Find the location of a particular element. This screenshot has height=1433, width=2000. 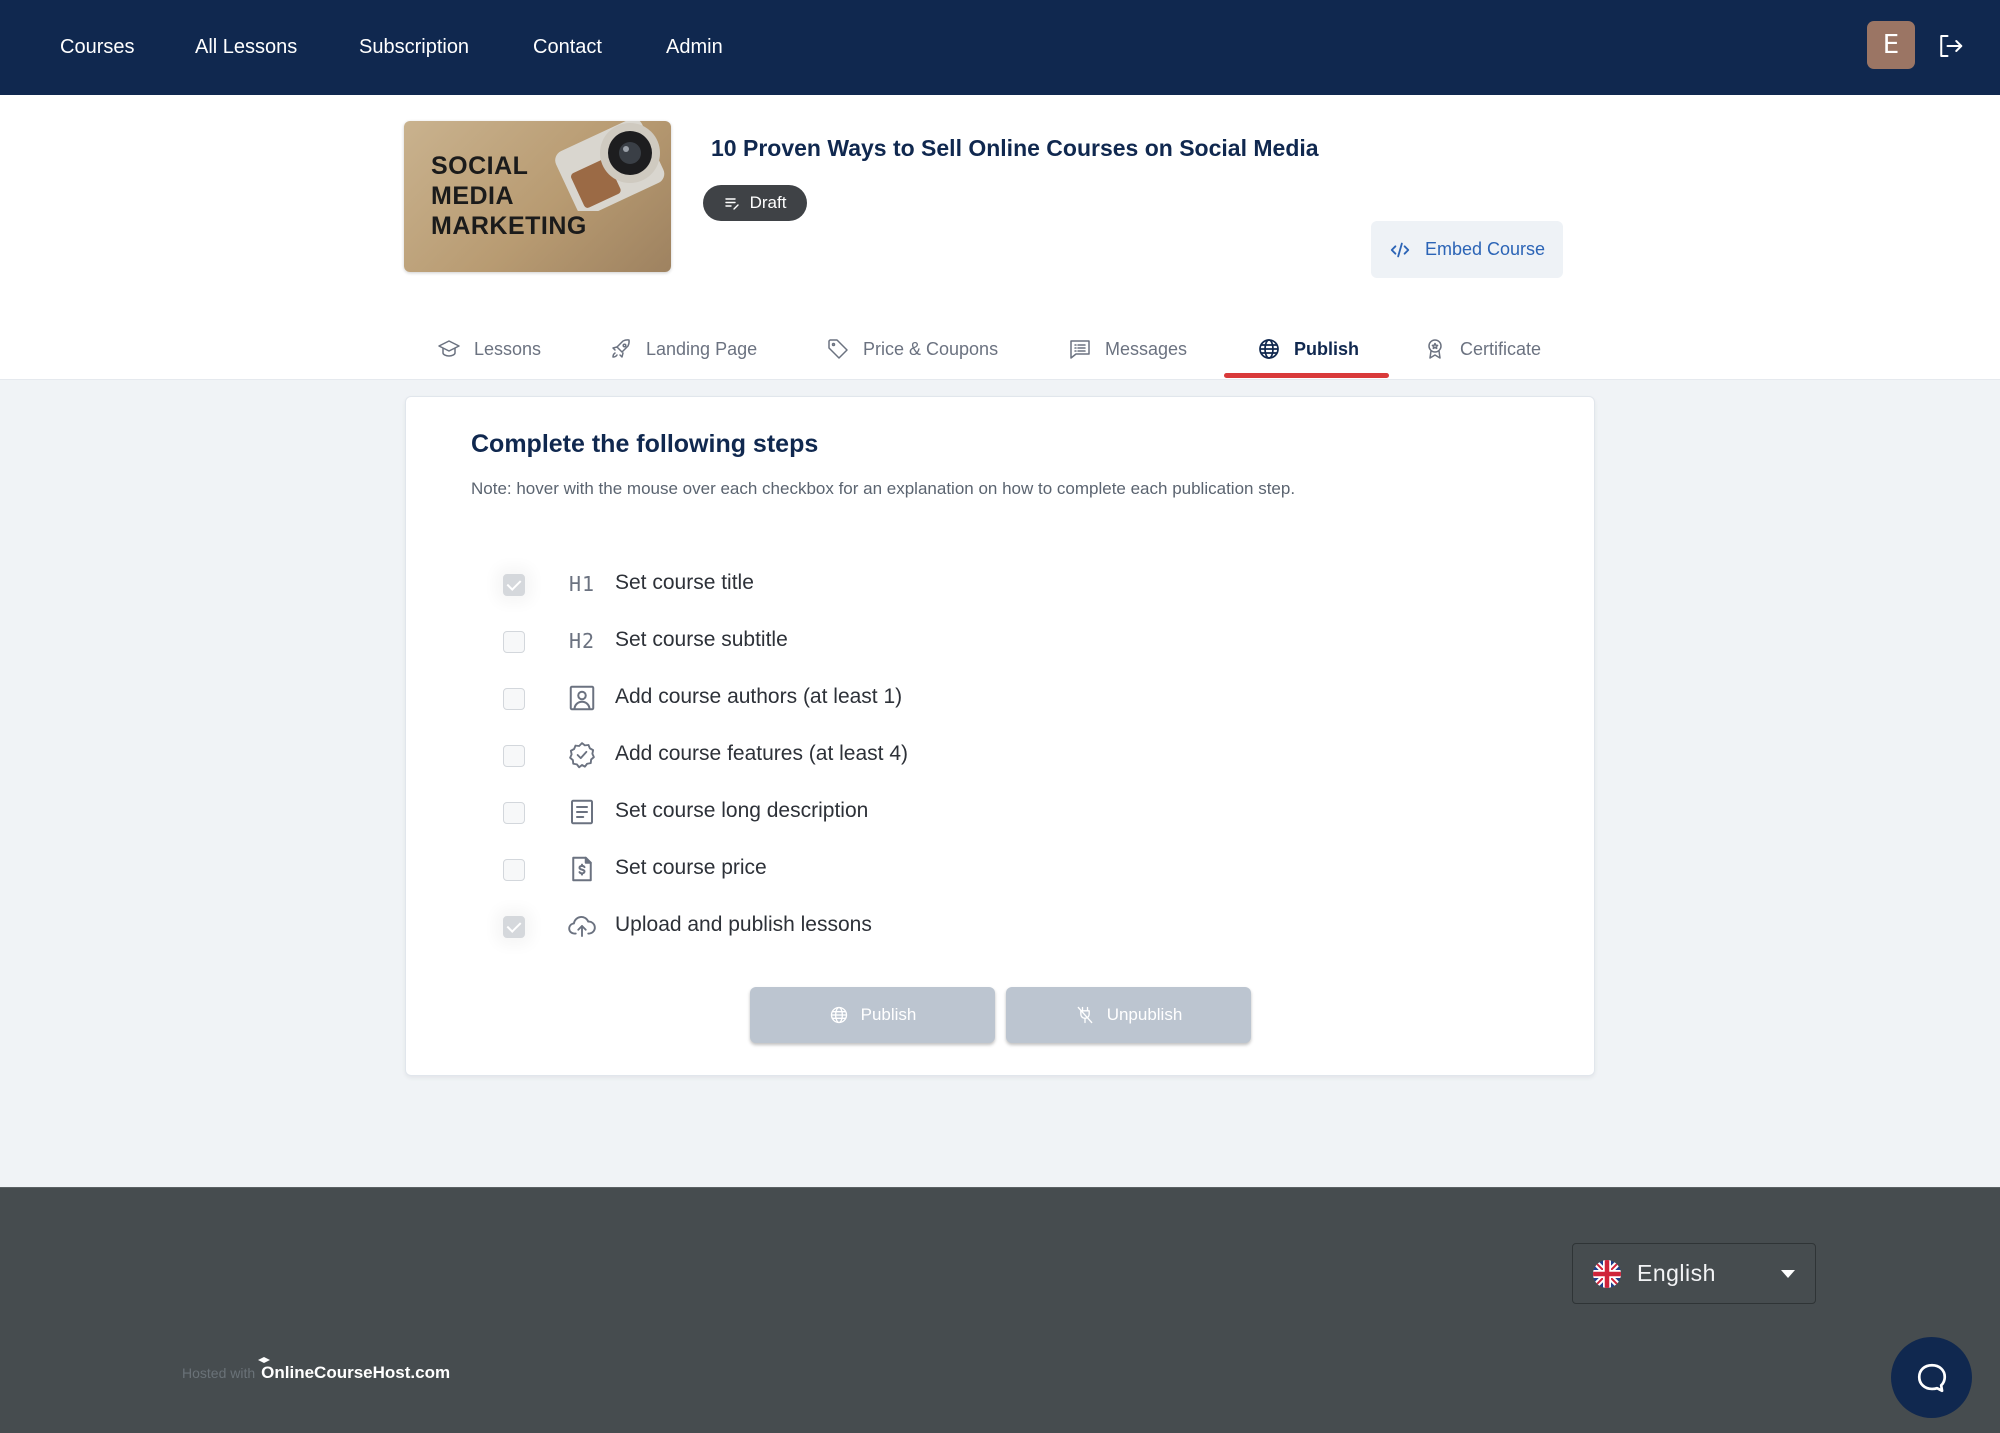

card-title: Complete the following steps is located at coordinates (645, 444).